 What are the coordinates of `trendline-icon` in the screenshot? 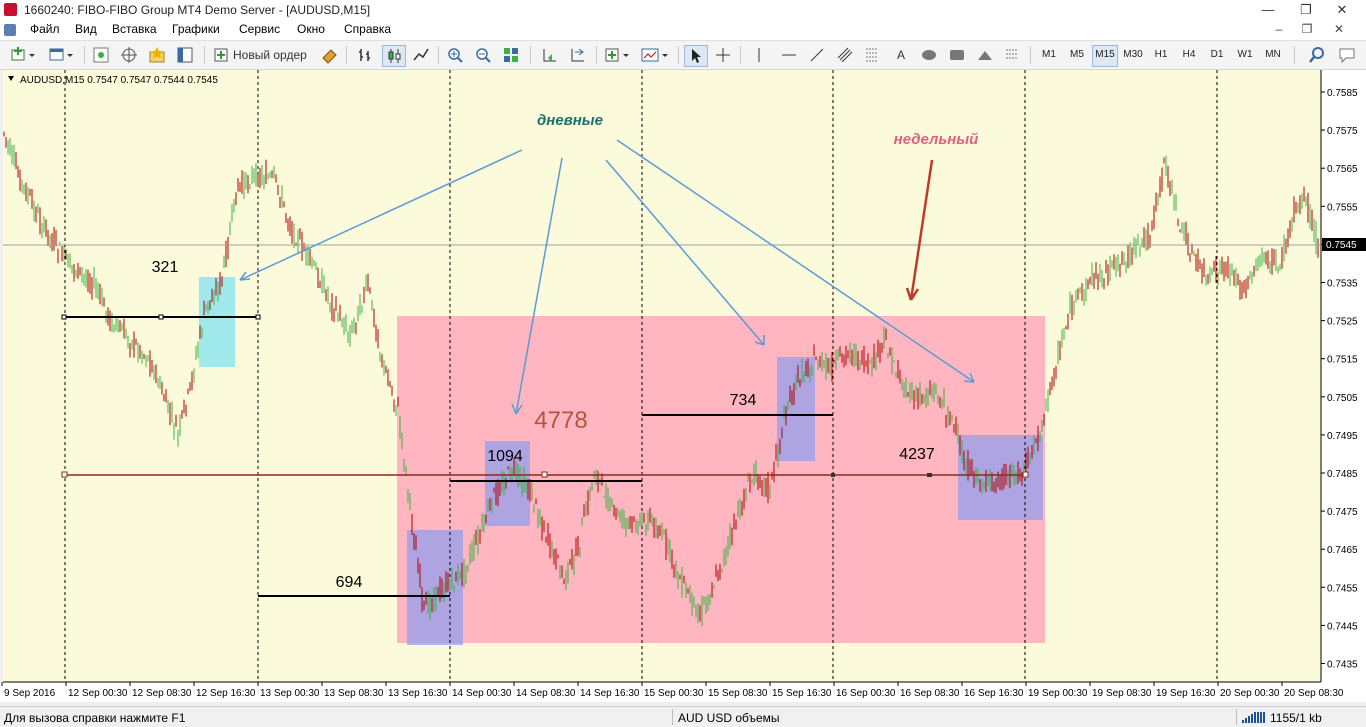 It's located at (817, 55).